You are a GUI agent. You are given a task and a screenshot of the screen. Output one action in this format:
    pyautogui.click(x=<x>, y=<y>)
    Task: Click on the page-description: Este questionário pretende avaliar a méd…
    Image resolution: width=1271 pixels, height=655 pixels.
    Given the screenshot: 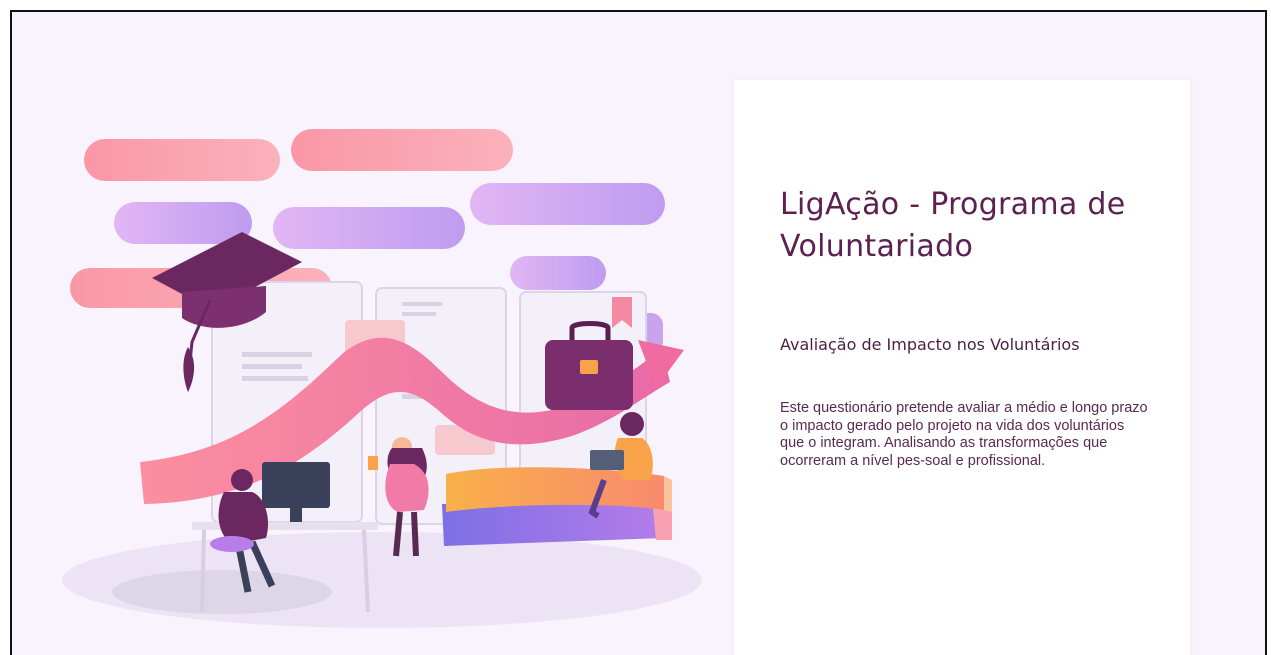 What is the action you would take?
    pyautogui.click(x=964, y=434)
    